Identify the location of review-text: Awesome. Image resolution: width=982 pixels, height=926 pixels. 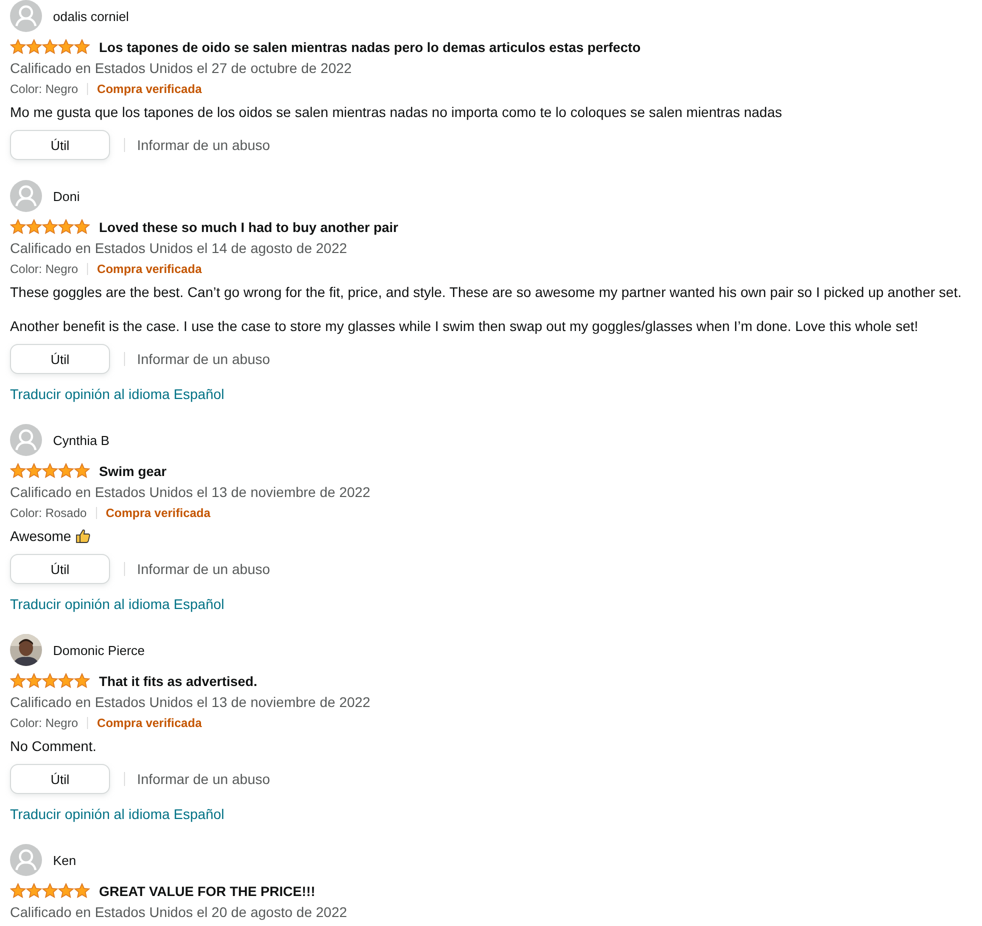
(41, 536).